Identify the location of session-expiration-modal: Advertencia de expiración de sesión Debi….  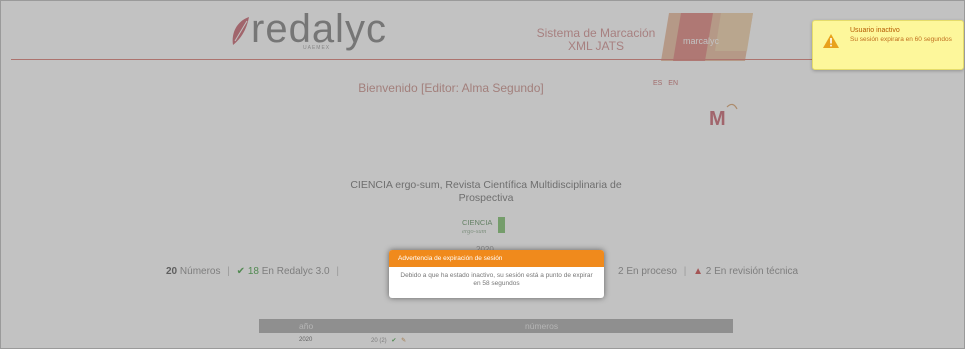
(496, 274).